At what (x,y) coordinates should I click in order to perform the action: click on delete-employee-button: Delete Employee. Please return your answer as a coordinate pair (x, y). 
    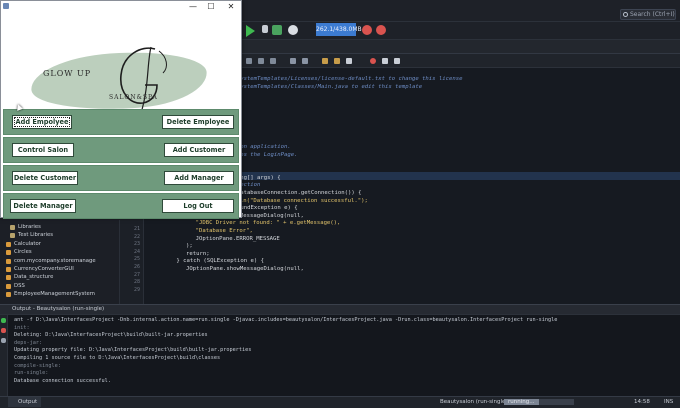
    Looking at the image, I should click on (198, 122).